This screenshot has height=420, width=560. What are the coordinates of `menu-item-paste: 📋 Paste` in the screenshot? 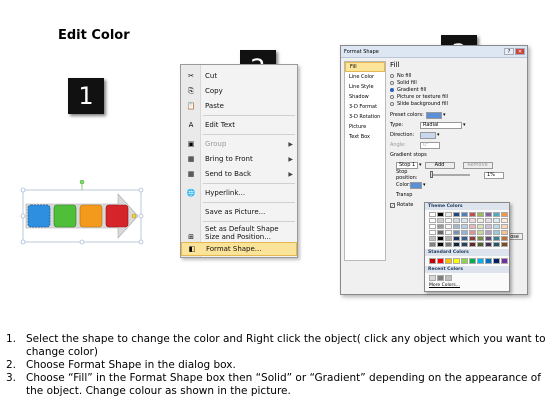 It's located at (239, 106).